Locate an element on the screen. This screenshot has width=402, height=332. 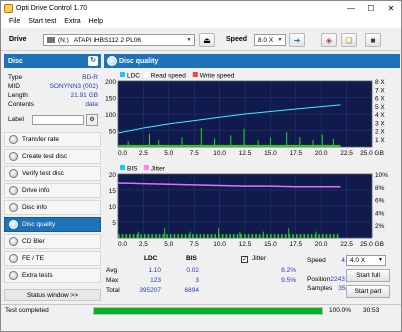
stat-ldc-total: 395207 is located at coordinates (150, 290).